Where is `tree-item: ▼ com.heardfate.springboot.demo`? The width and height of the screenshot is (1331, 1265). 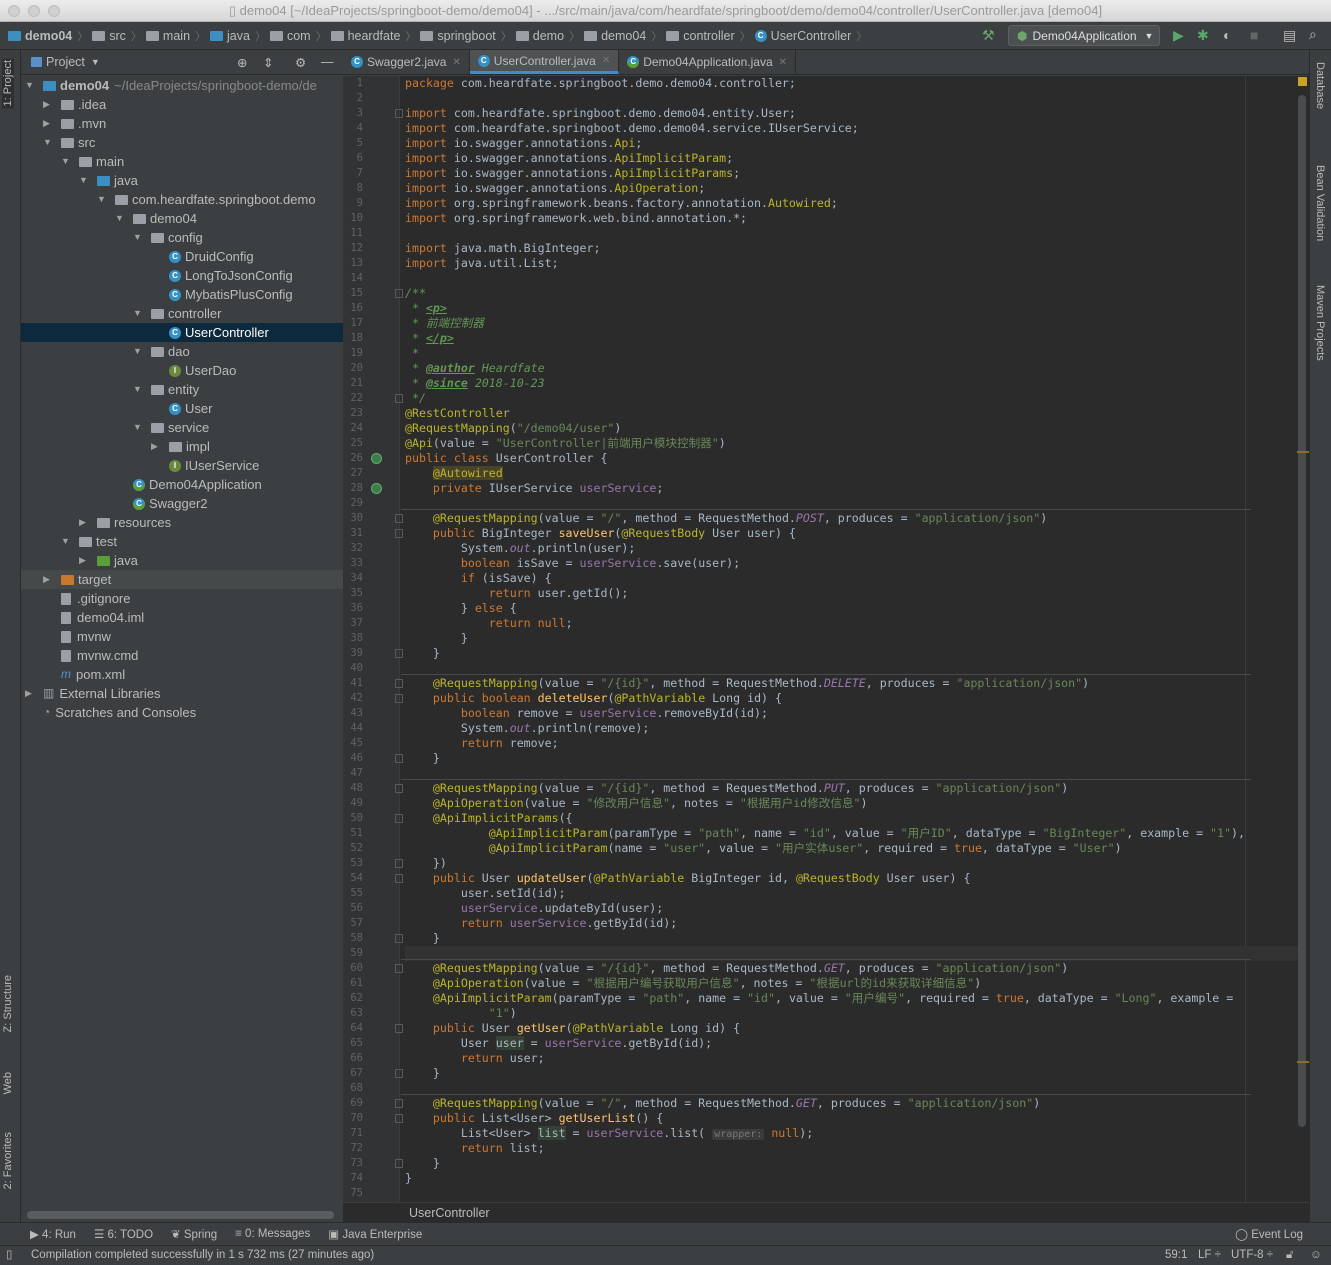
tree-item: ▼ com.heardfate.springboot.demo is located at coordinates (182, 199).